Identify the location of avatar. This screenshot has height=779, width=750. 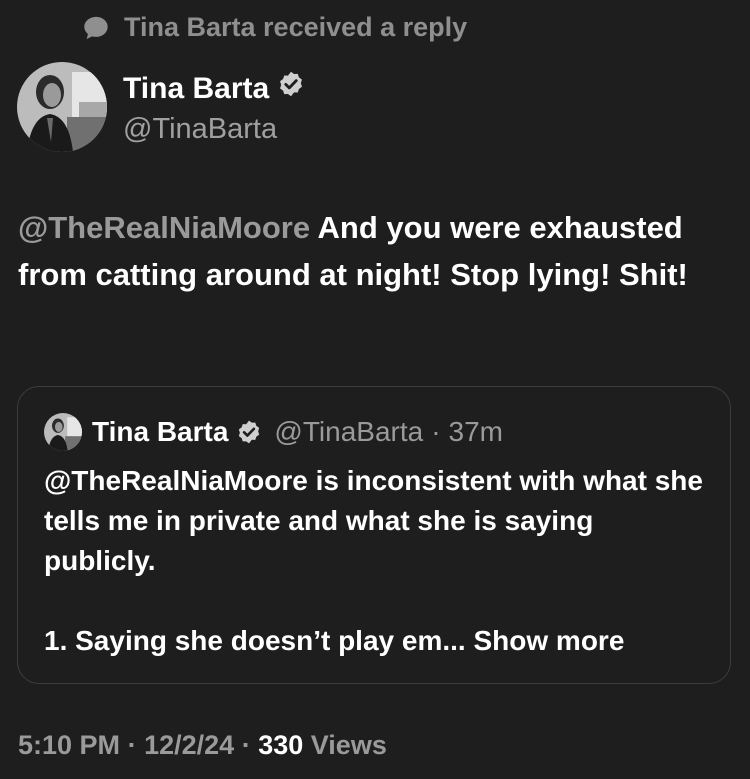
(62, 107).